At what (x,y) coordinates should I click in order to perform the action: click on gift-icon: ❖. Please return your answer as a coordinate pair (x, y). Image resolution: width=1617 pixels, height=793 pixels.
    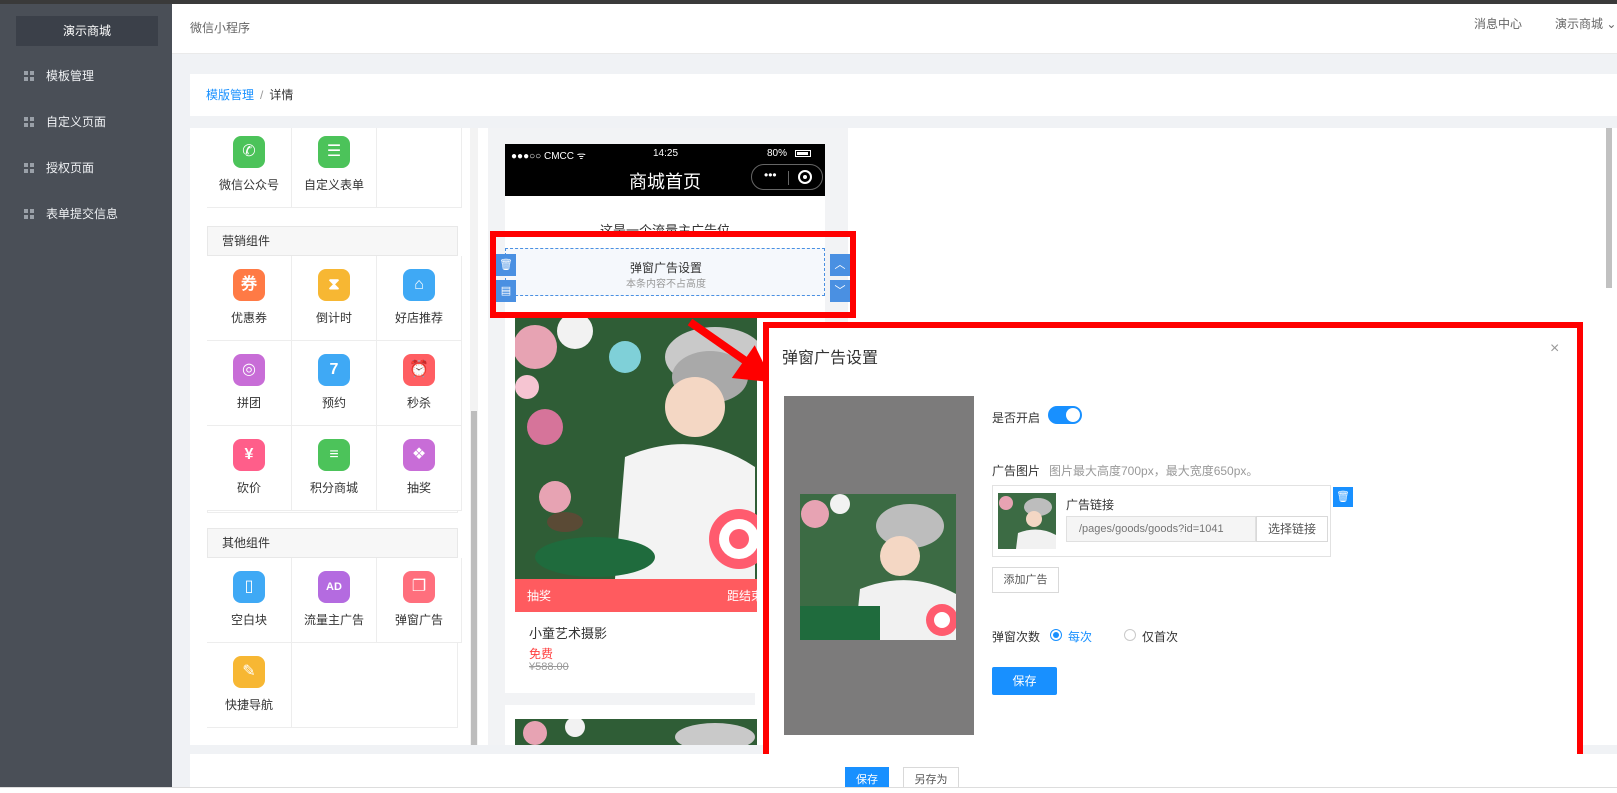
    Looking at the image, I should click on (419, 455).